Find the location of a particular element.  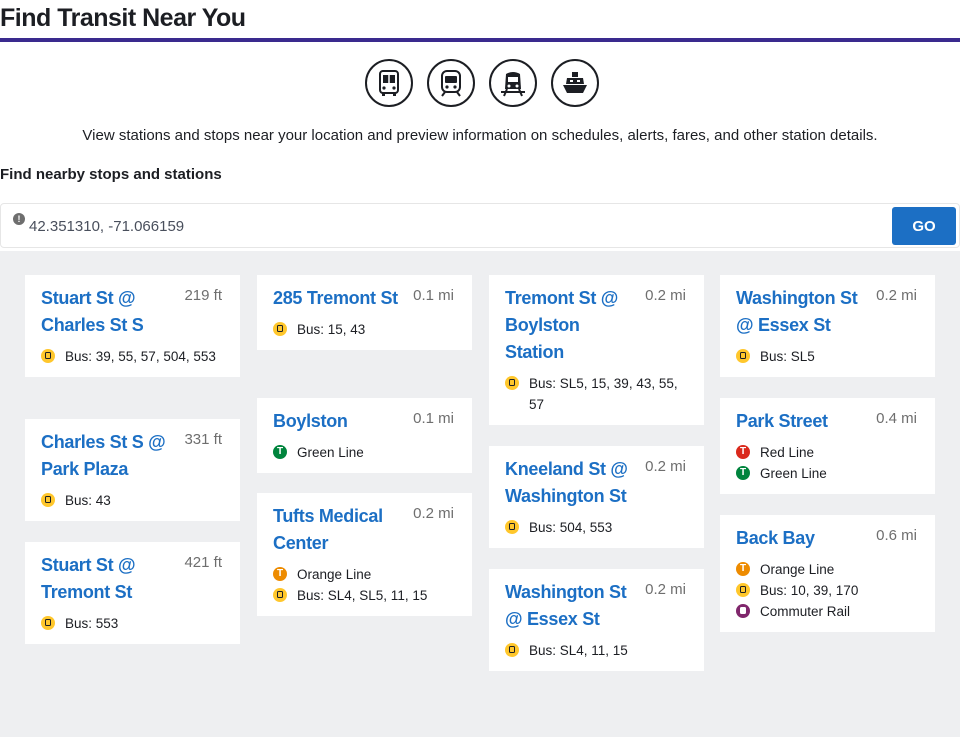

stop-distance: 421 ft is located at coordinates (203, 562).